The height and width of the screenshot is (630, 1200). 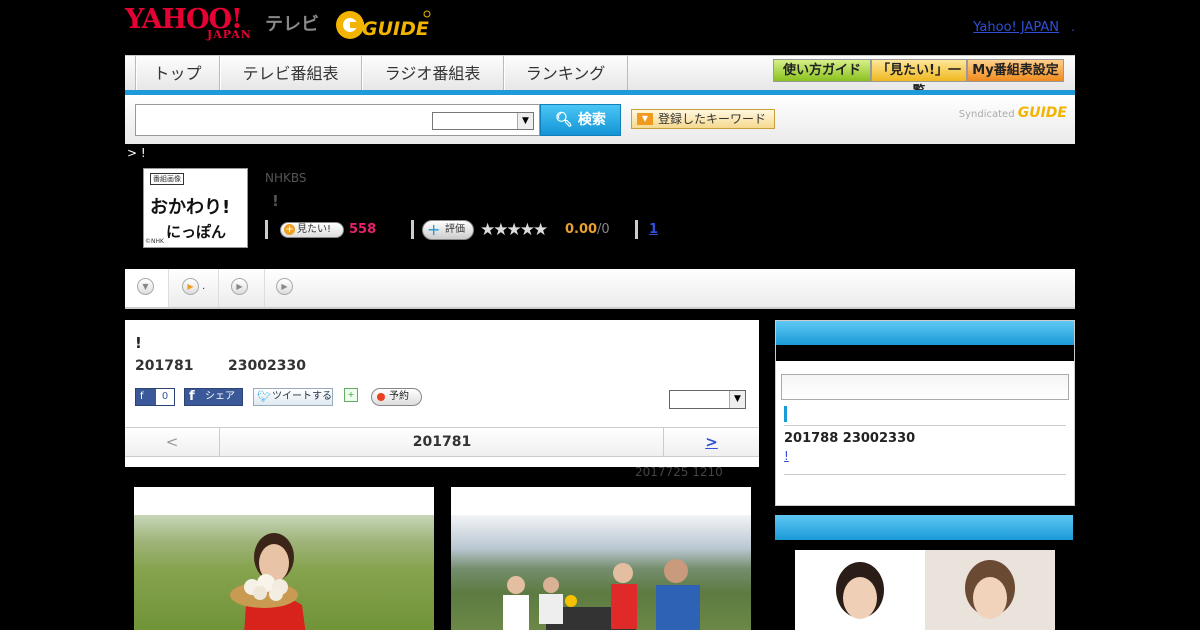 I want to click on search-icon: 🔍︎, so click(x=564, y=120).